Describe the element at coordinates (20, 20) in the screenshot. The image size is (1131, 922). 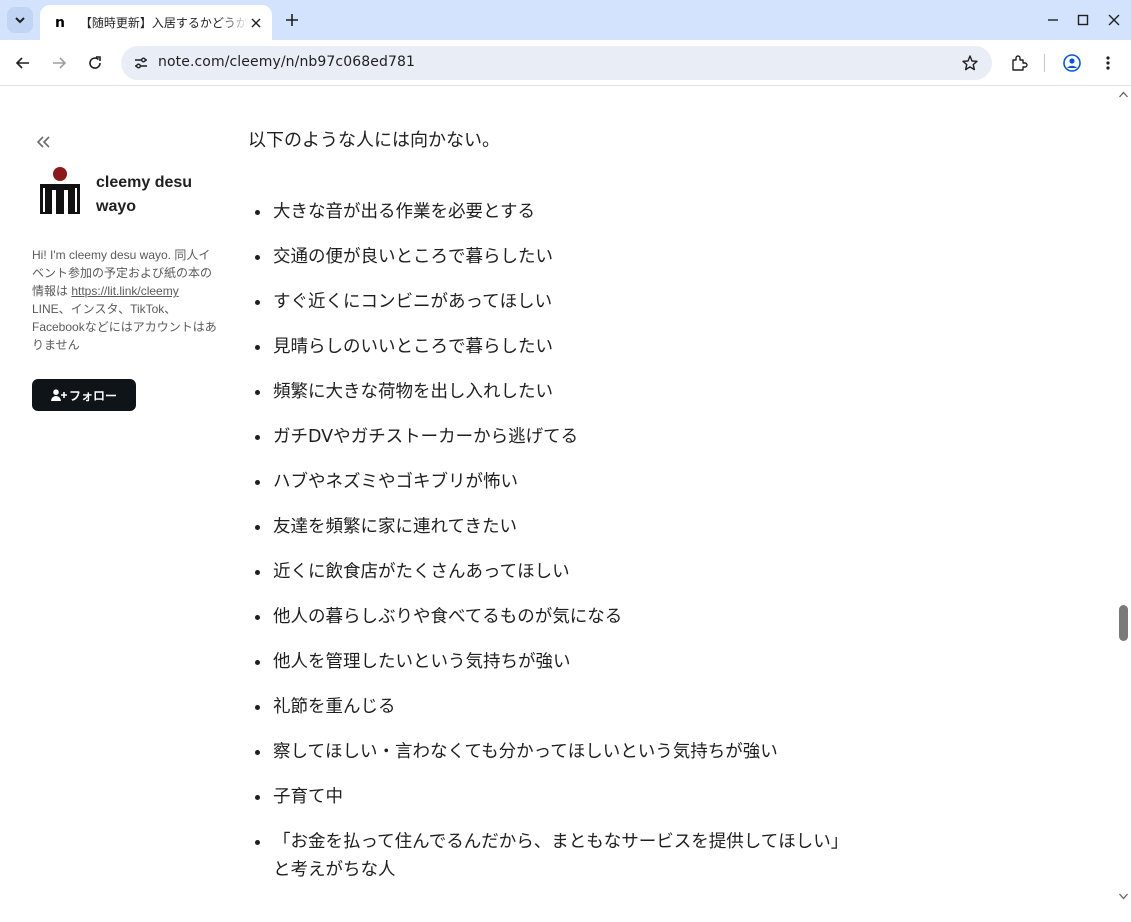
I see `tab-search-icon` at that location.